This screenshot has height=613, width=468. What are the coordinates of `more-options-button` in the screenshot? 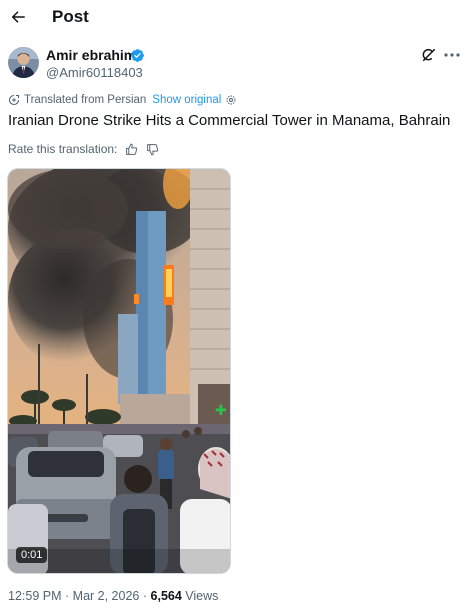 It's located at (452, 55).